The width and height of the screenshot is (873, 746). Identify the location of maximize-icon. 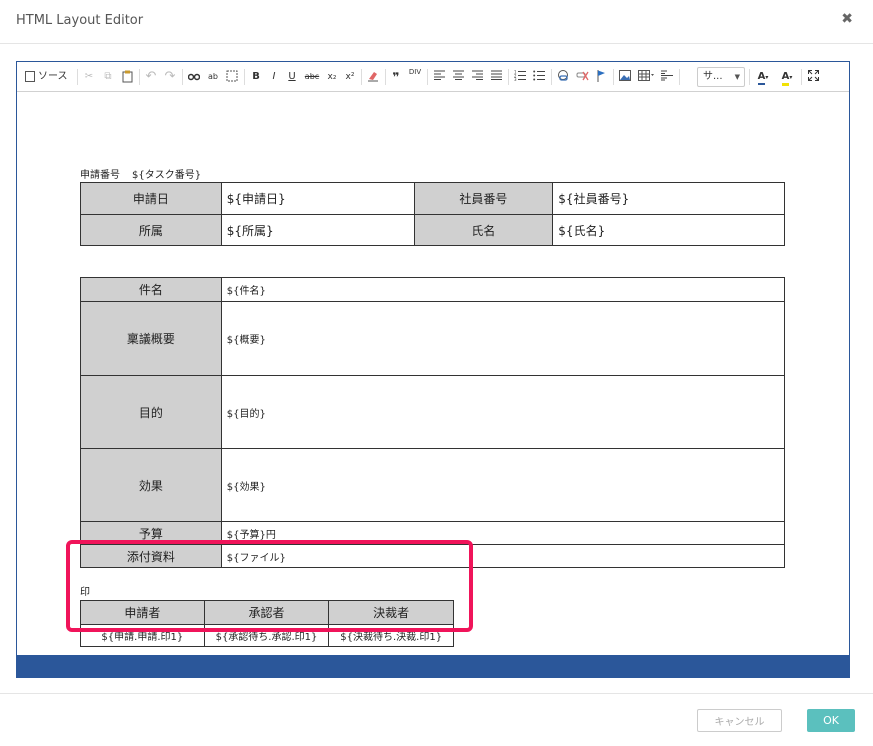
(813, 77).